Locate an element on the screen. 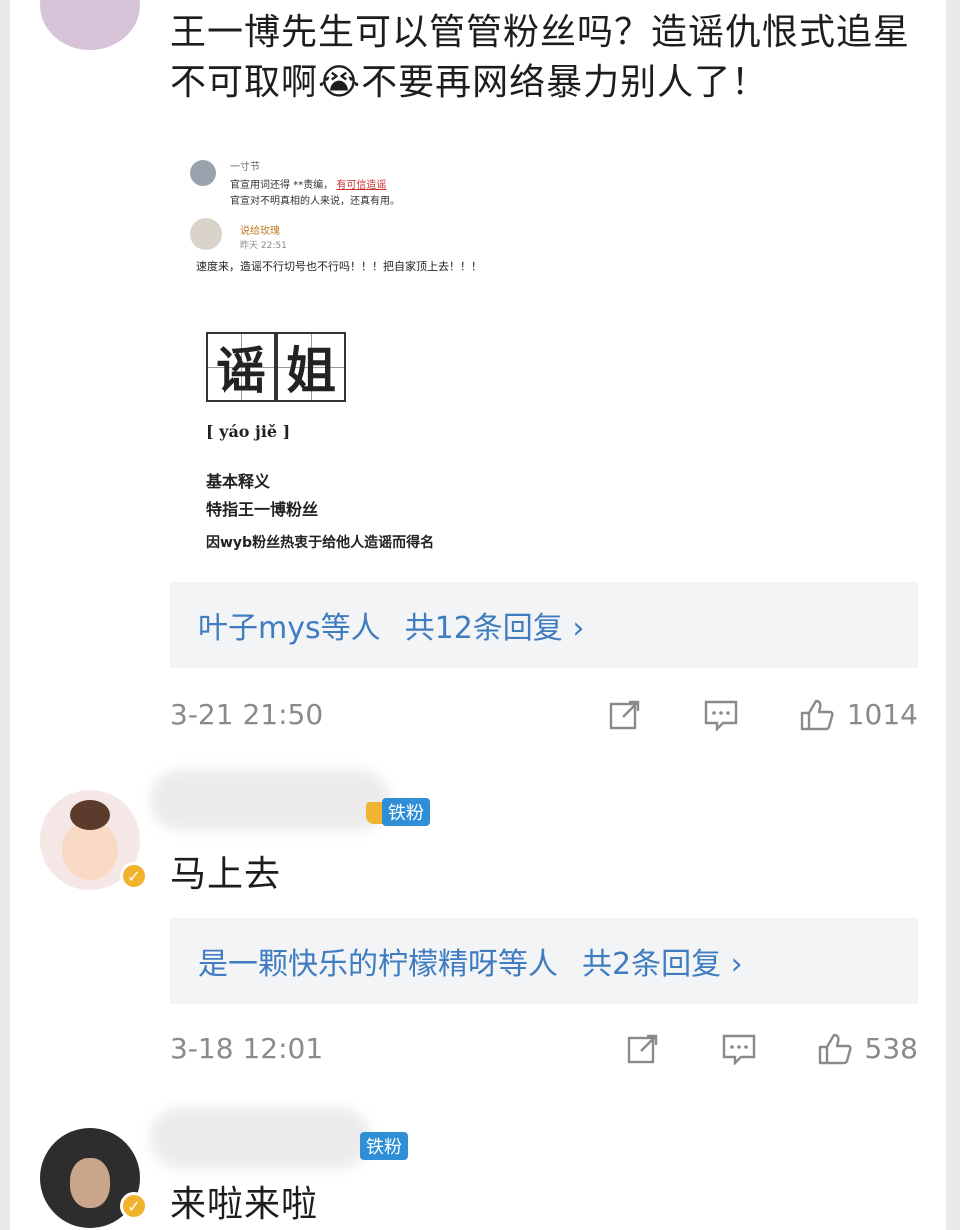 The width and height of the screenshot is (960, 1230). definition-title: 基本释义 is located at coordinates (238, 481).